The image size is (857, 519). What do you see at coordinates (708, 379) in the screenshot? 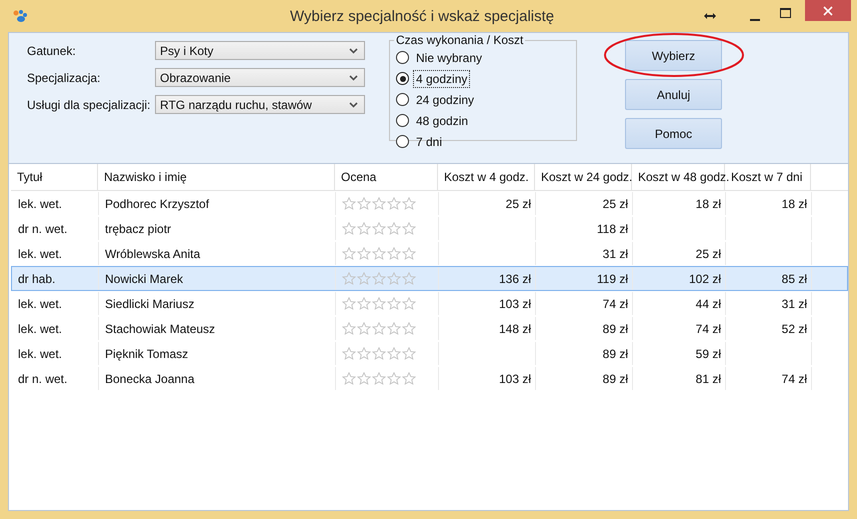
I see `table-cell: 81 zł` at bounding box center [708, 379].